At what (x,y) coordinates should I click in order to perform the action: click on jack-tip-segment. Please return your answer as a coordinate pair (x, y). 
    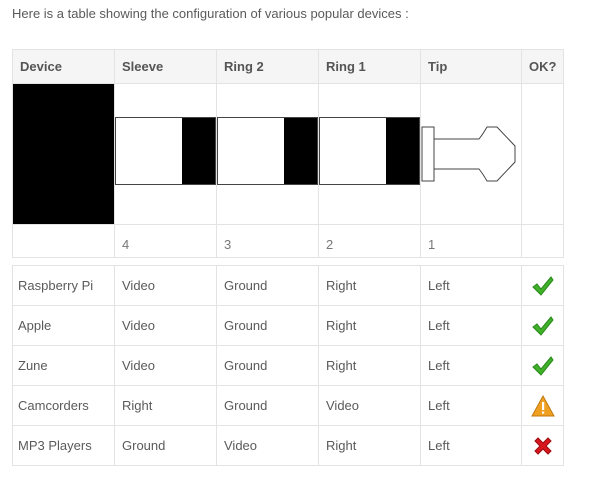
    Looking at the image, I should click on (471, 154).